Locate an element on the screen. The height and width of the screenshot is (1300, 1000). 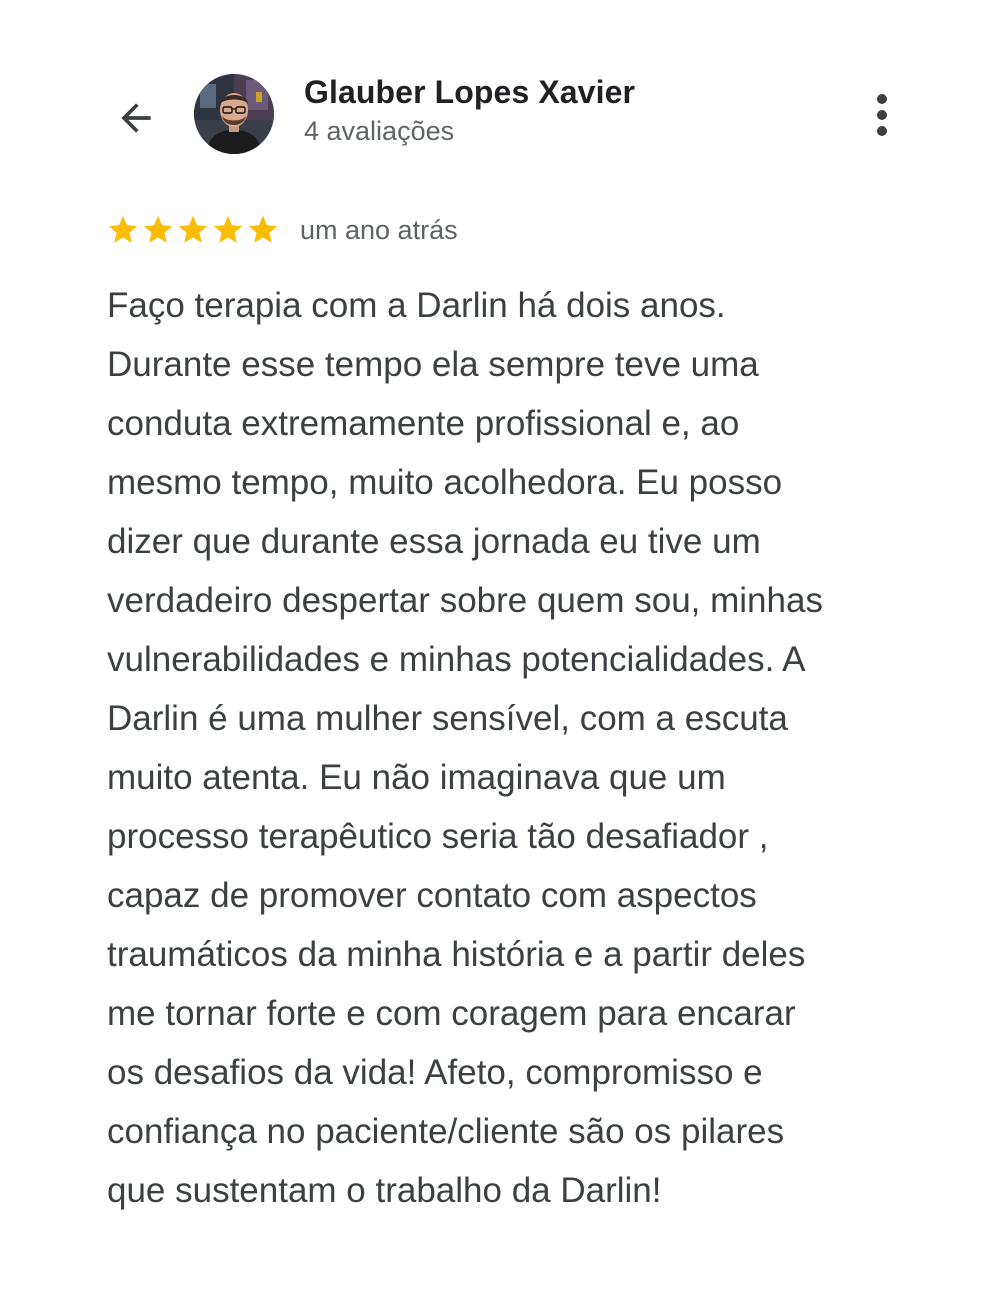
star-rating is located at coordinates (193, 230).